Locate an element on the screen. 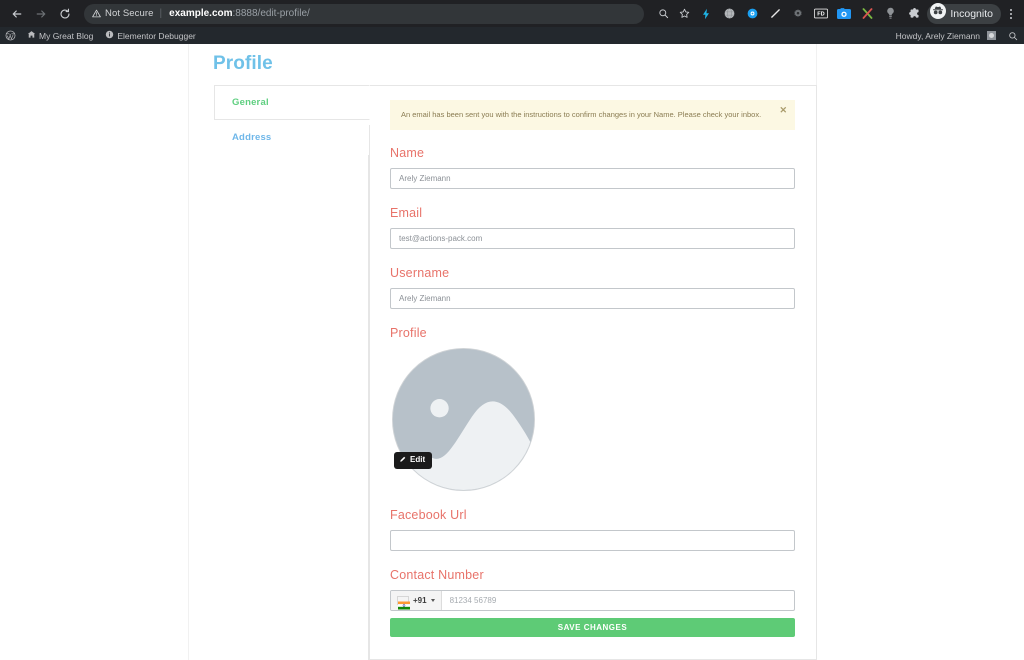  adminbar-debugger-label: Elementor Debugger is located at coordinates (156, 35).